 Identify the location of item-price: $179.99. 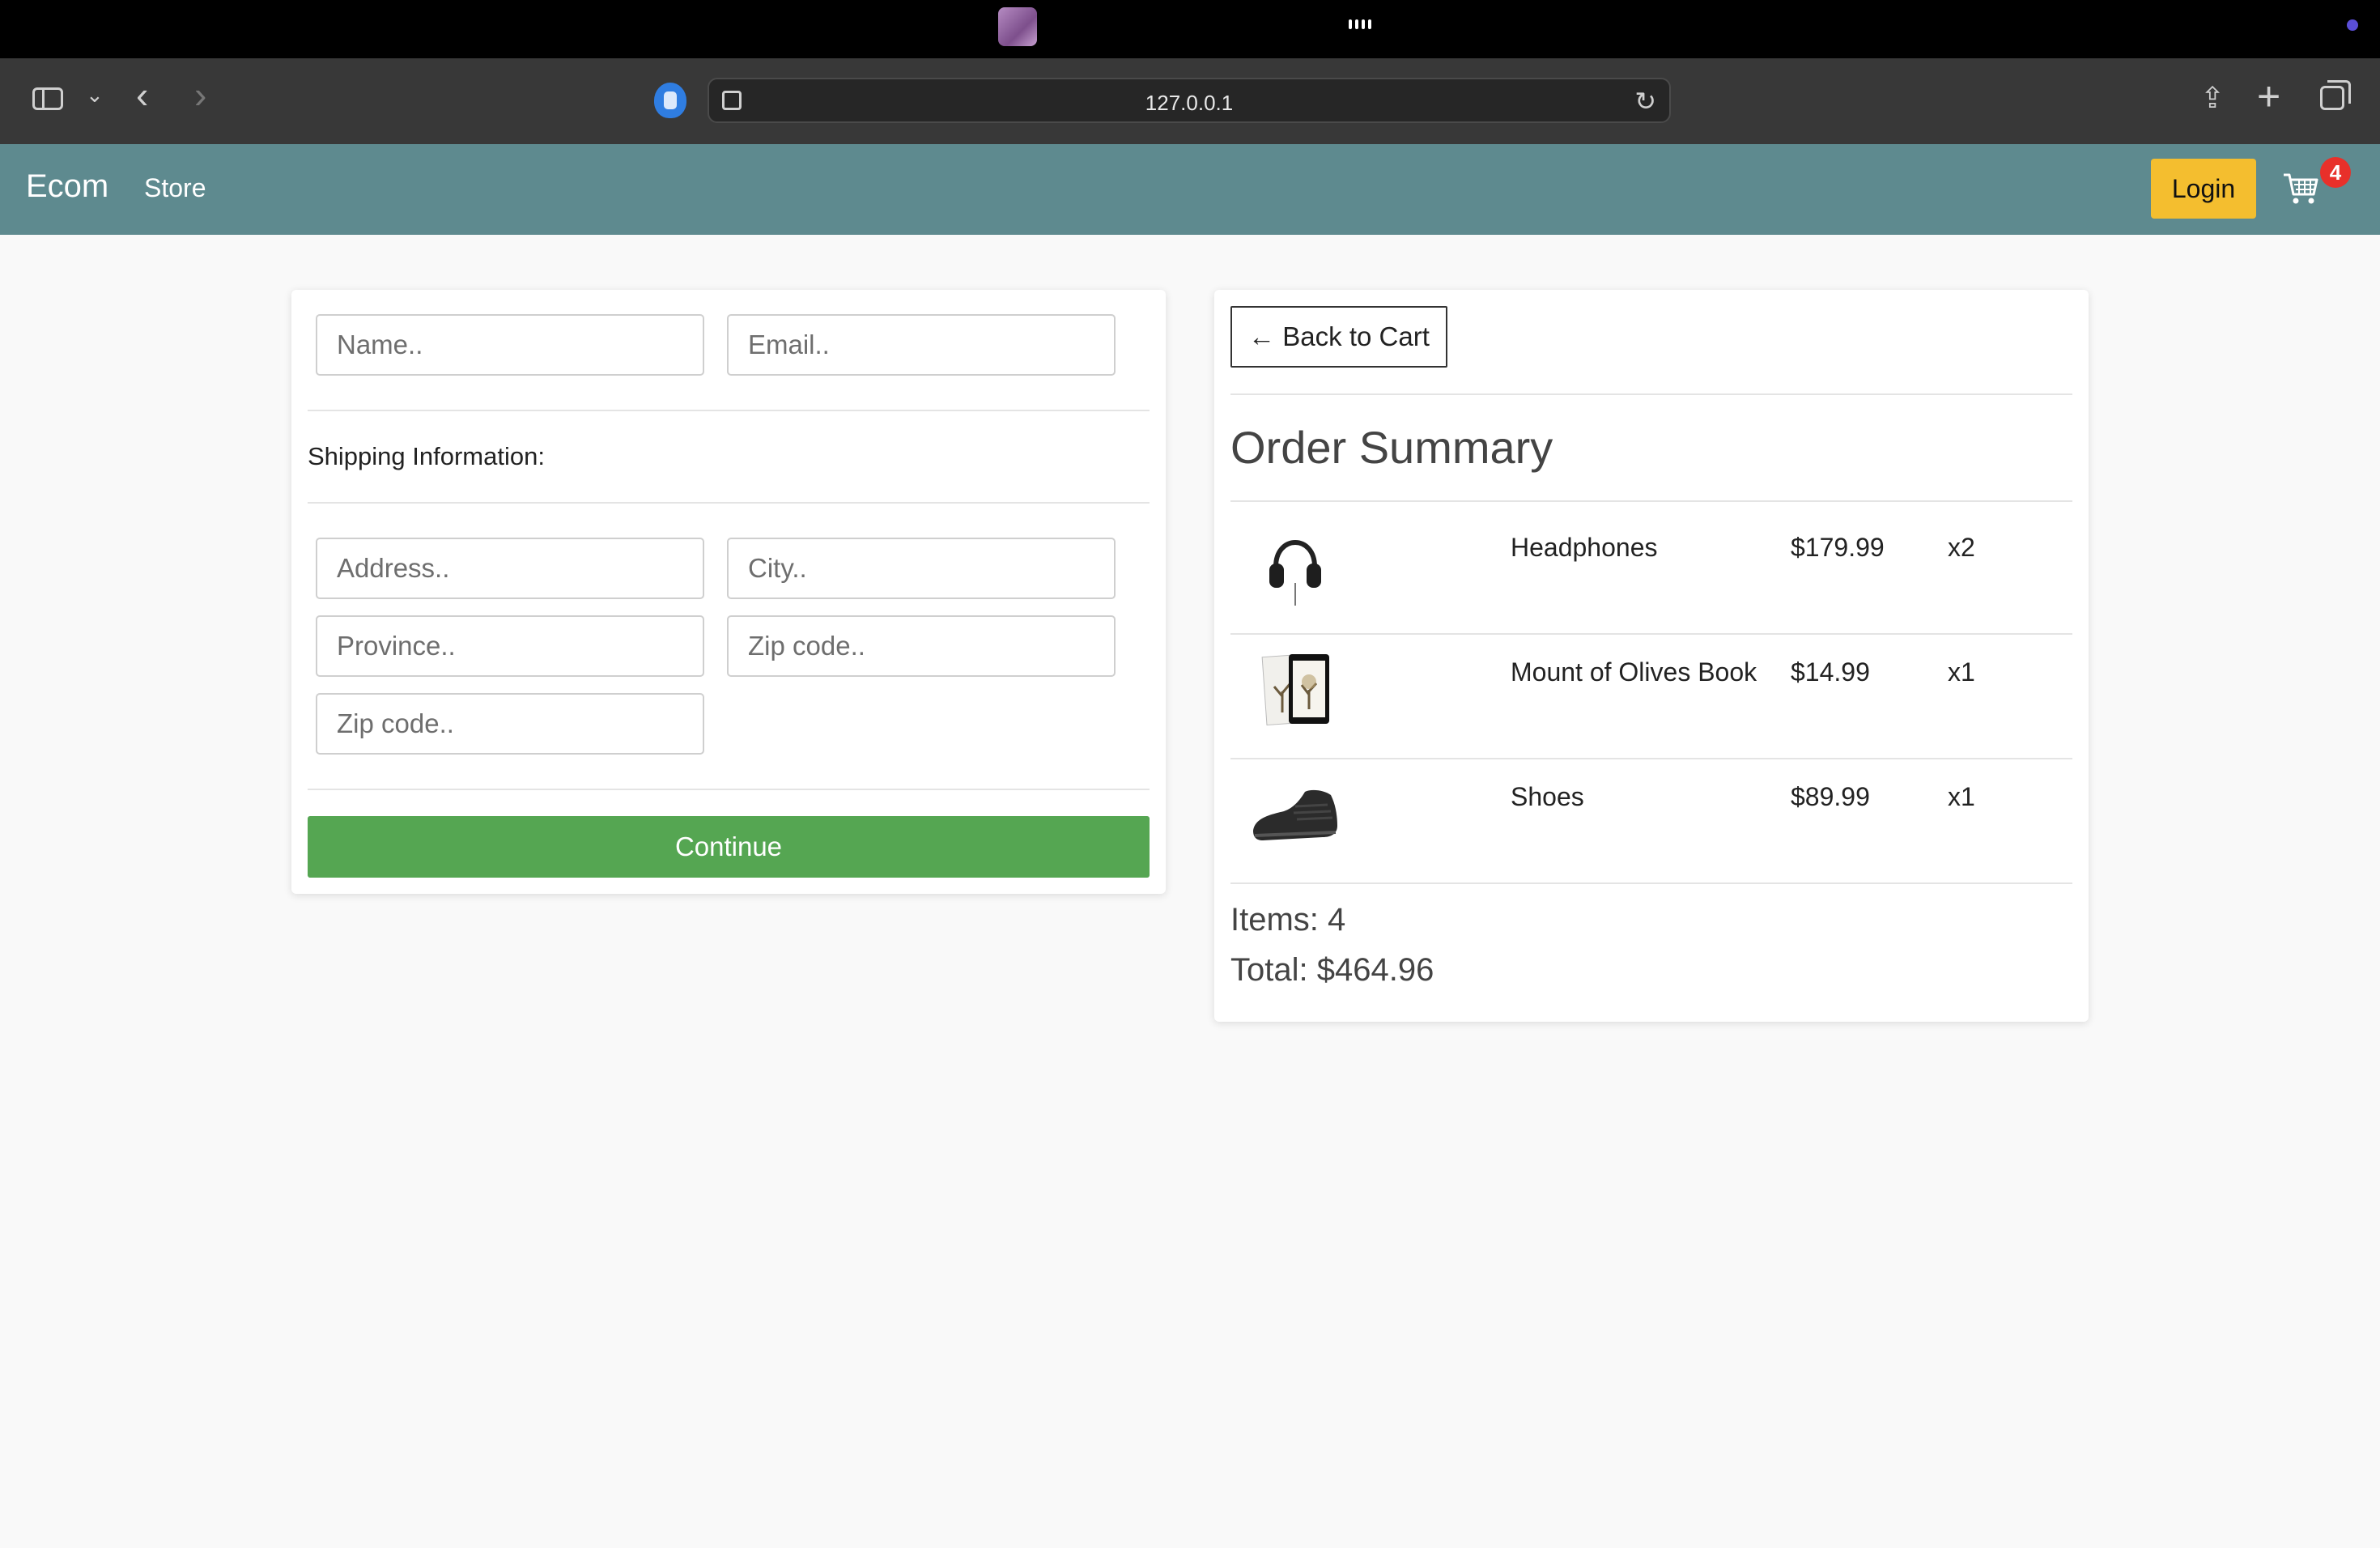
(1838, 548).